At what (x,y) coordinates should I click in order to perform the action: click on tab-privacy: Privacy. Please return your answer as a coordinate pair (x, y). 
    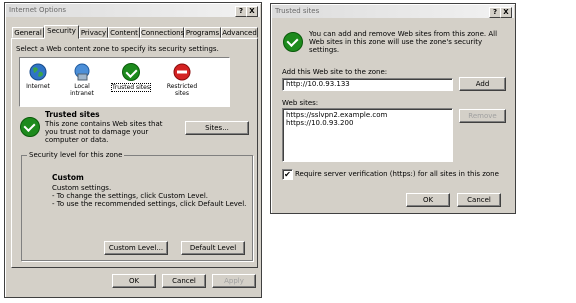
    Looking at the image, I should click on (93, 32).